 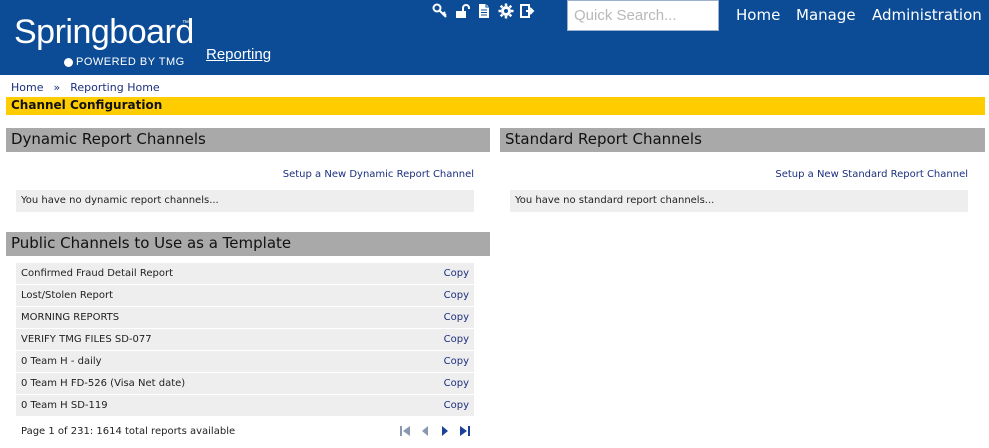 What do you see at coordinates (245, 339) in the screenshot?
I see `template-row: VERIFY TMG FILES SD-077 Copy` at bounding box center [245, 339].